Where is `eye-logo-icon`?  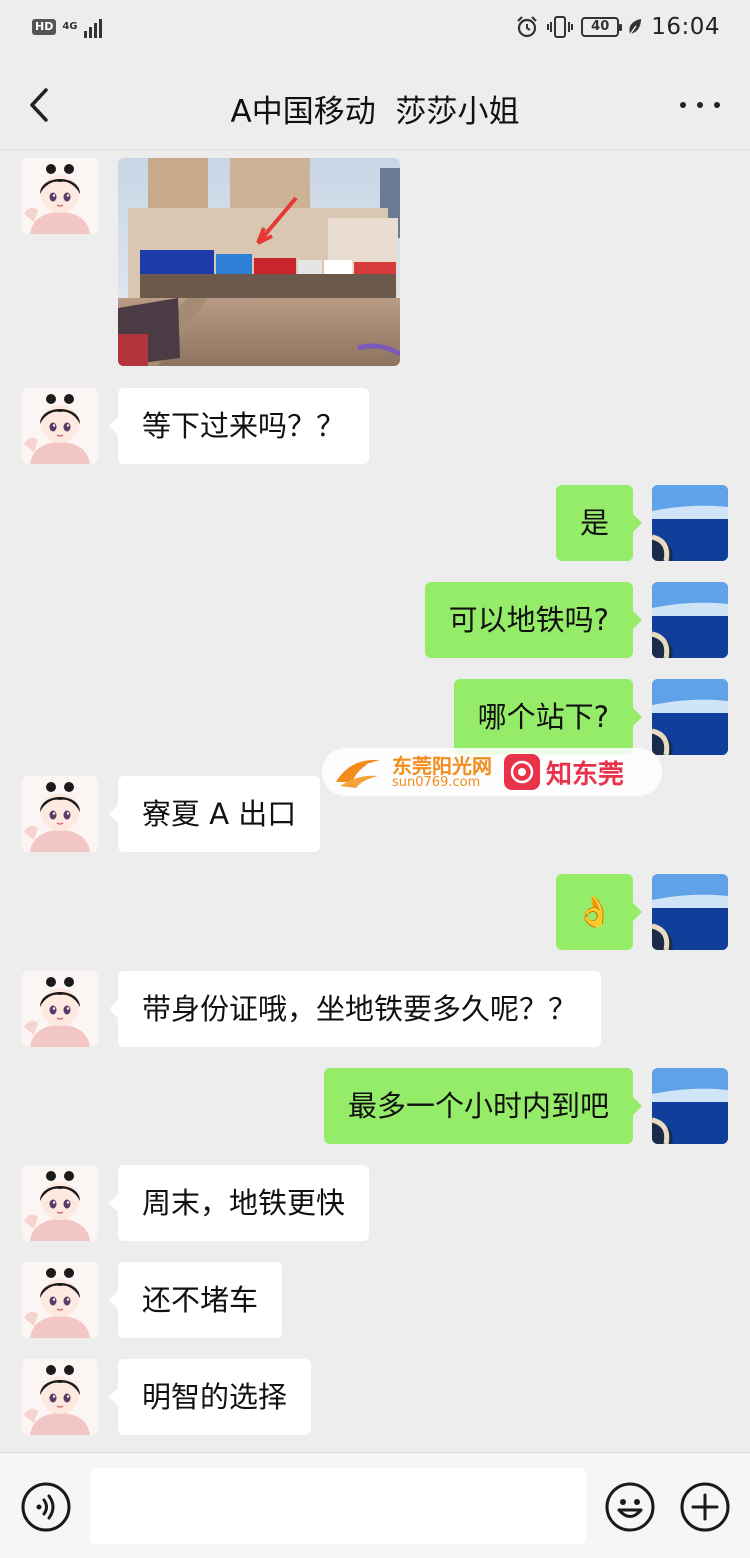
eye-logo-icon is located at coordinates (522, 772).